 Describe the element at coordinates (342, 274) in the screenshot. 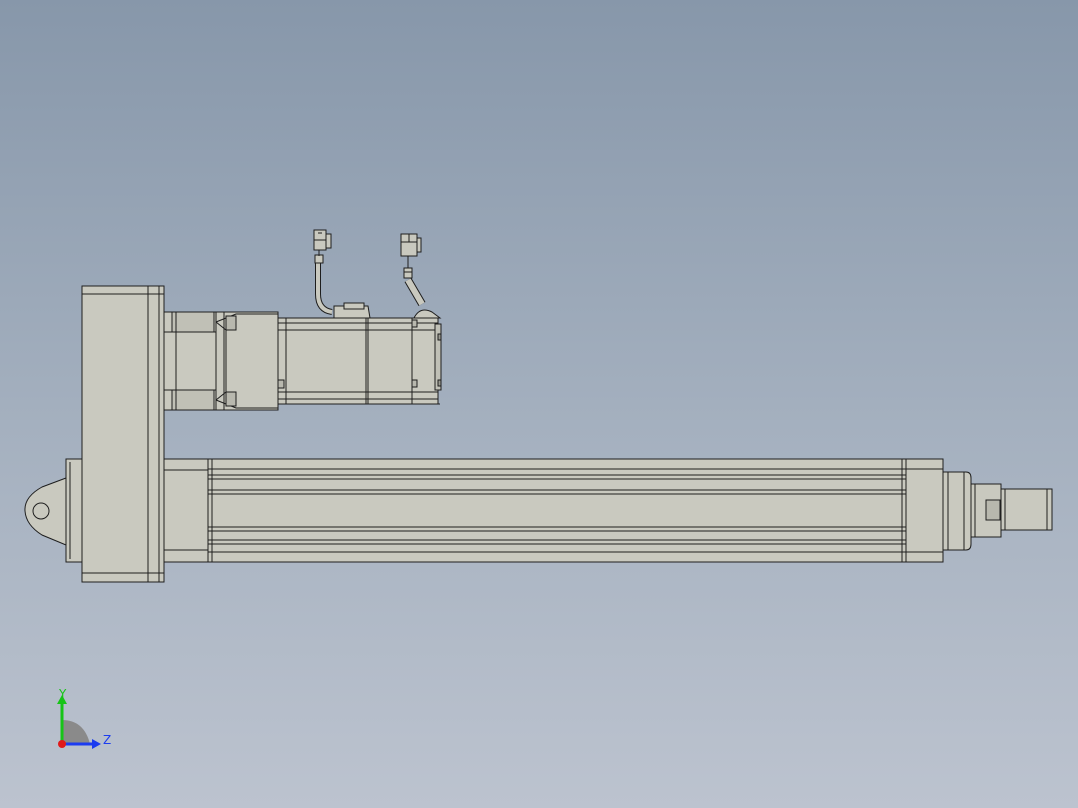

I see `motor-power-cable` at that location.